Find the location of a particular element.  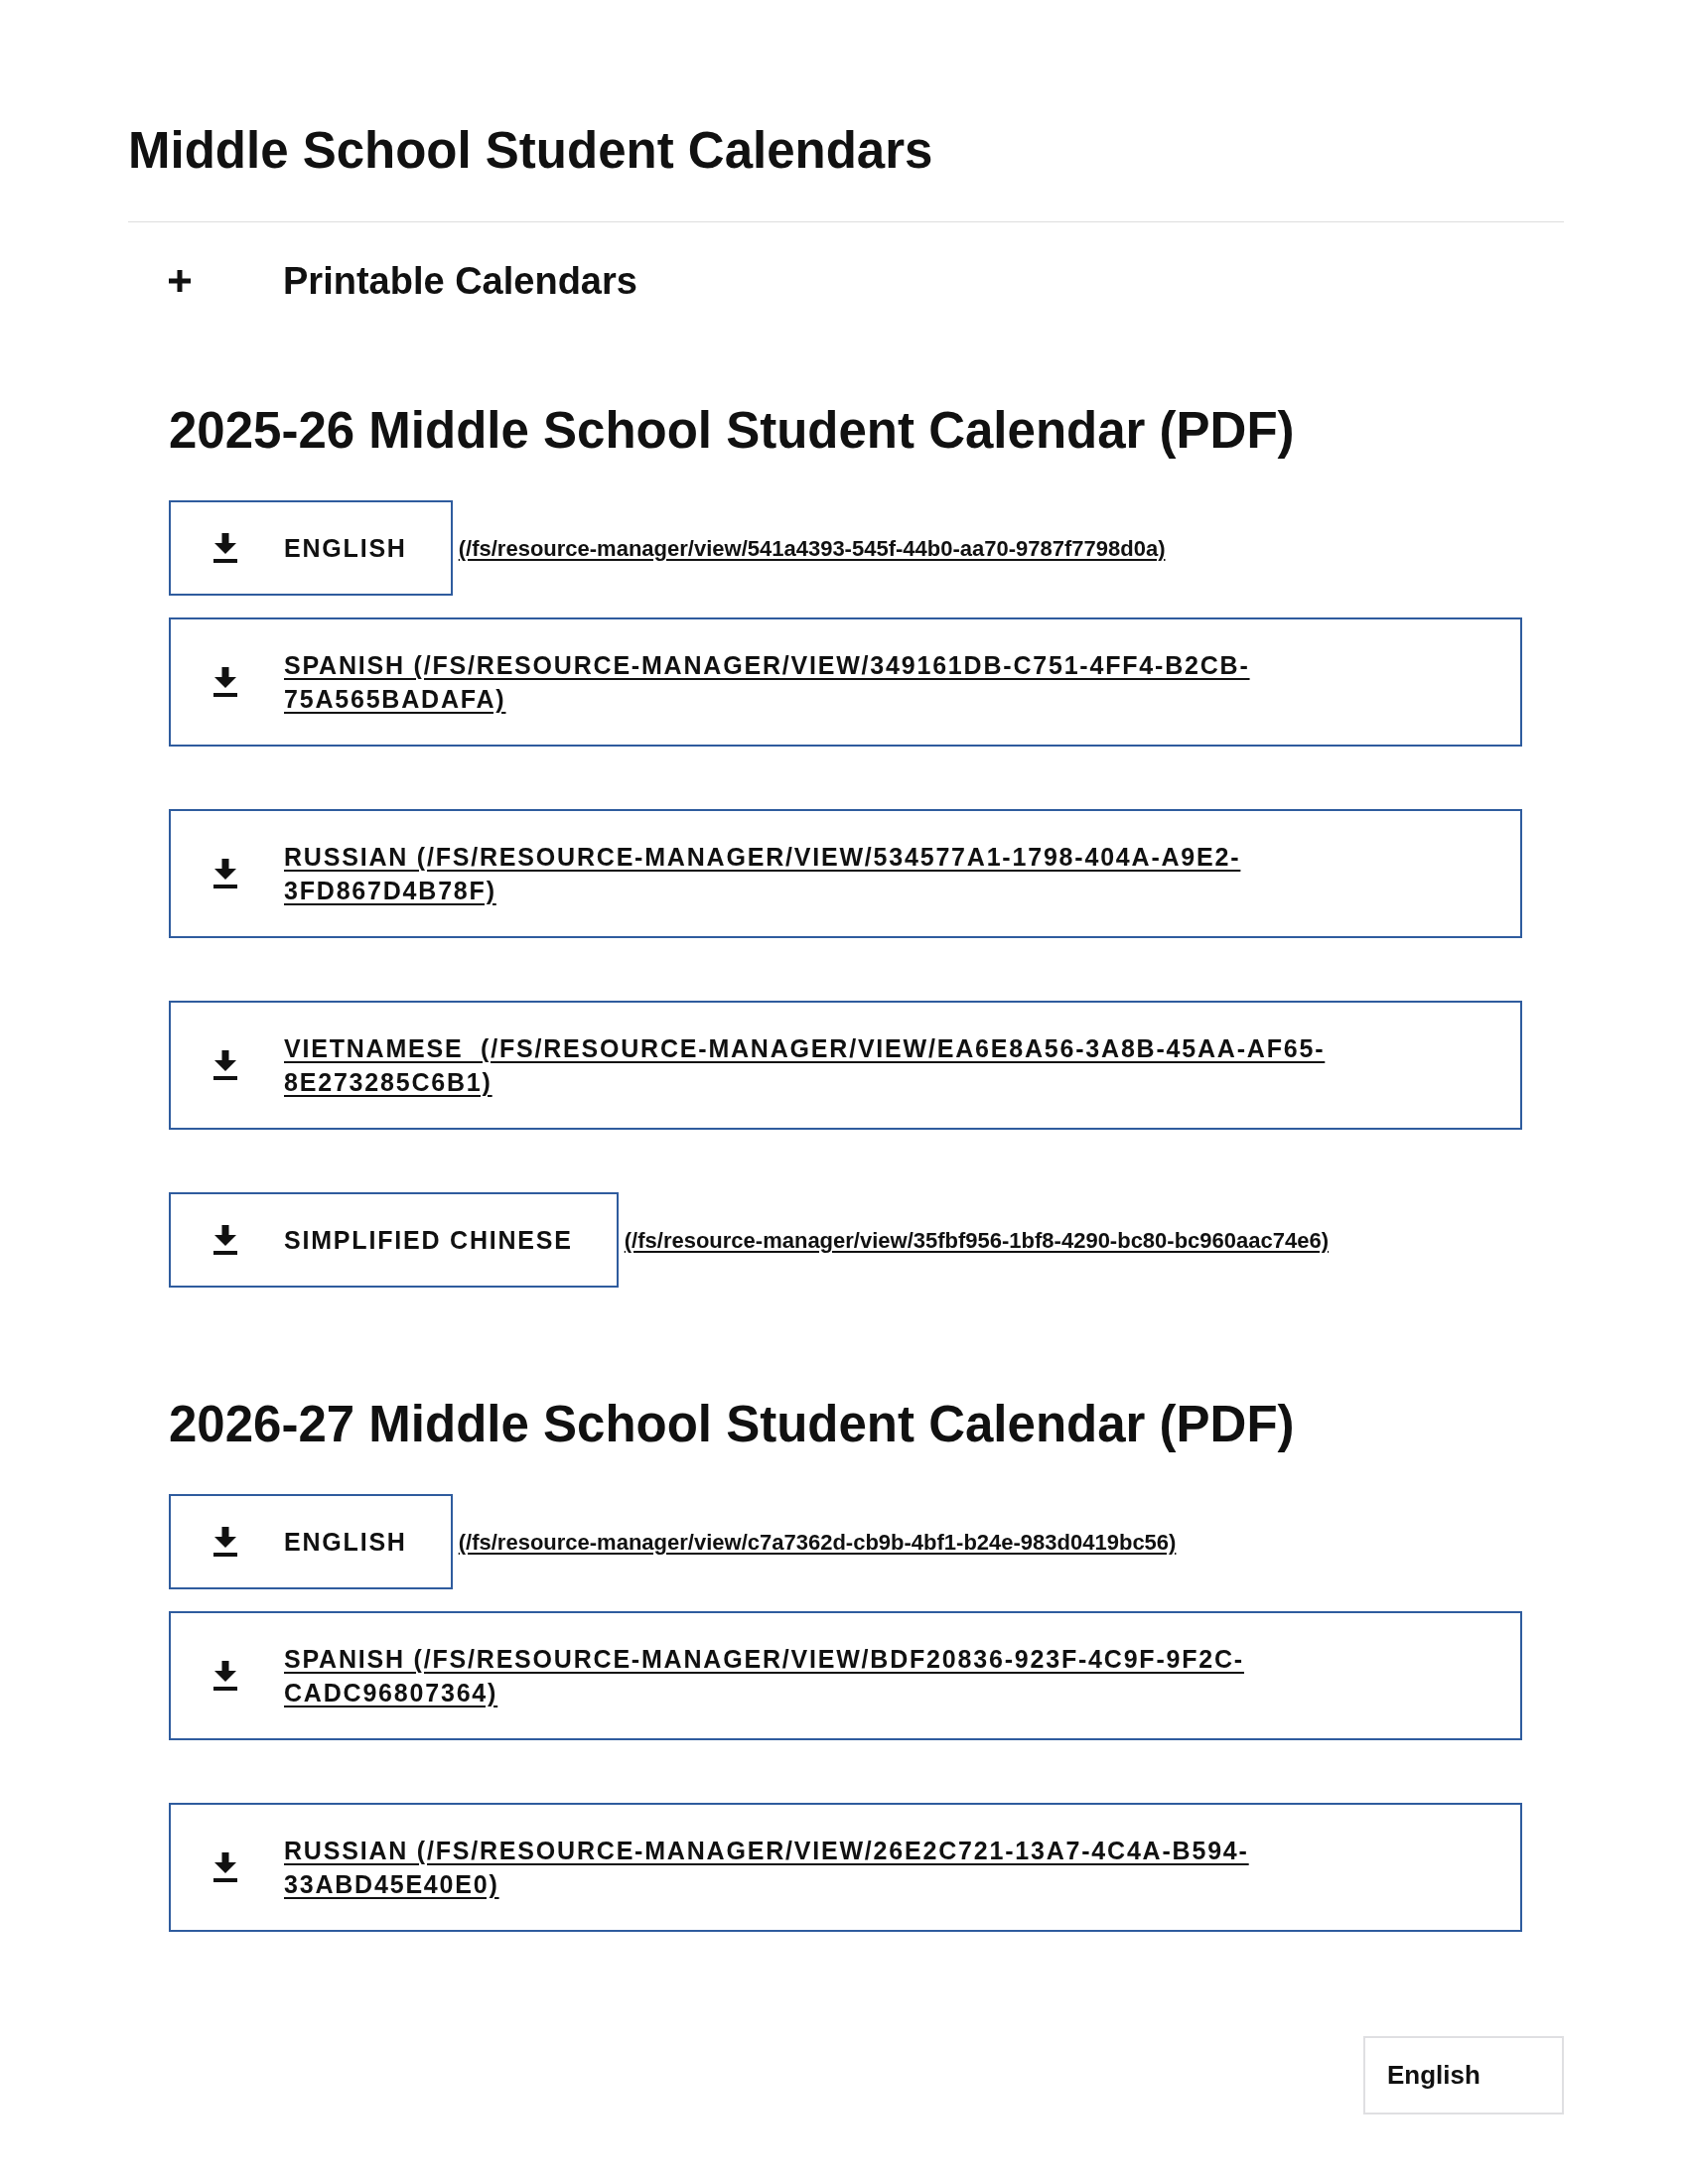

file-link: (/fs/resource-manager/view/c7a7362d-cb9b-4bf1-b24e-983d0419bc56) is located at coordinates (817, 1542).